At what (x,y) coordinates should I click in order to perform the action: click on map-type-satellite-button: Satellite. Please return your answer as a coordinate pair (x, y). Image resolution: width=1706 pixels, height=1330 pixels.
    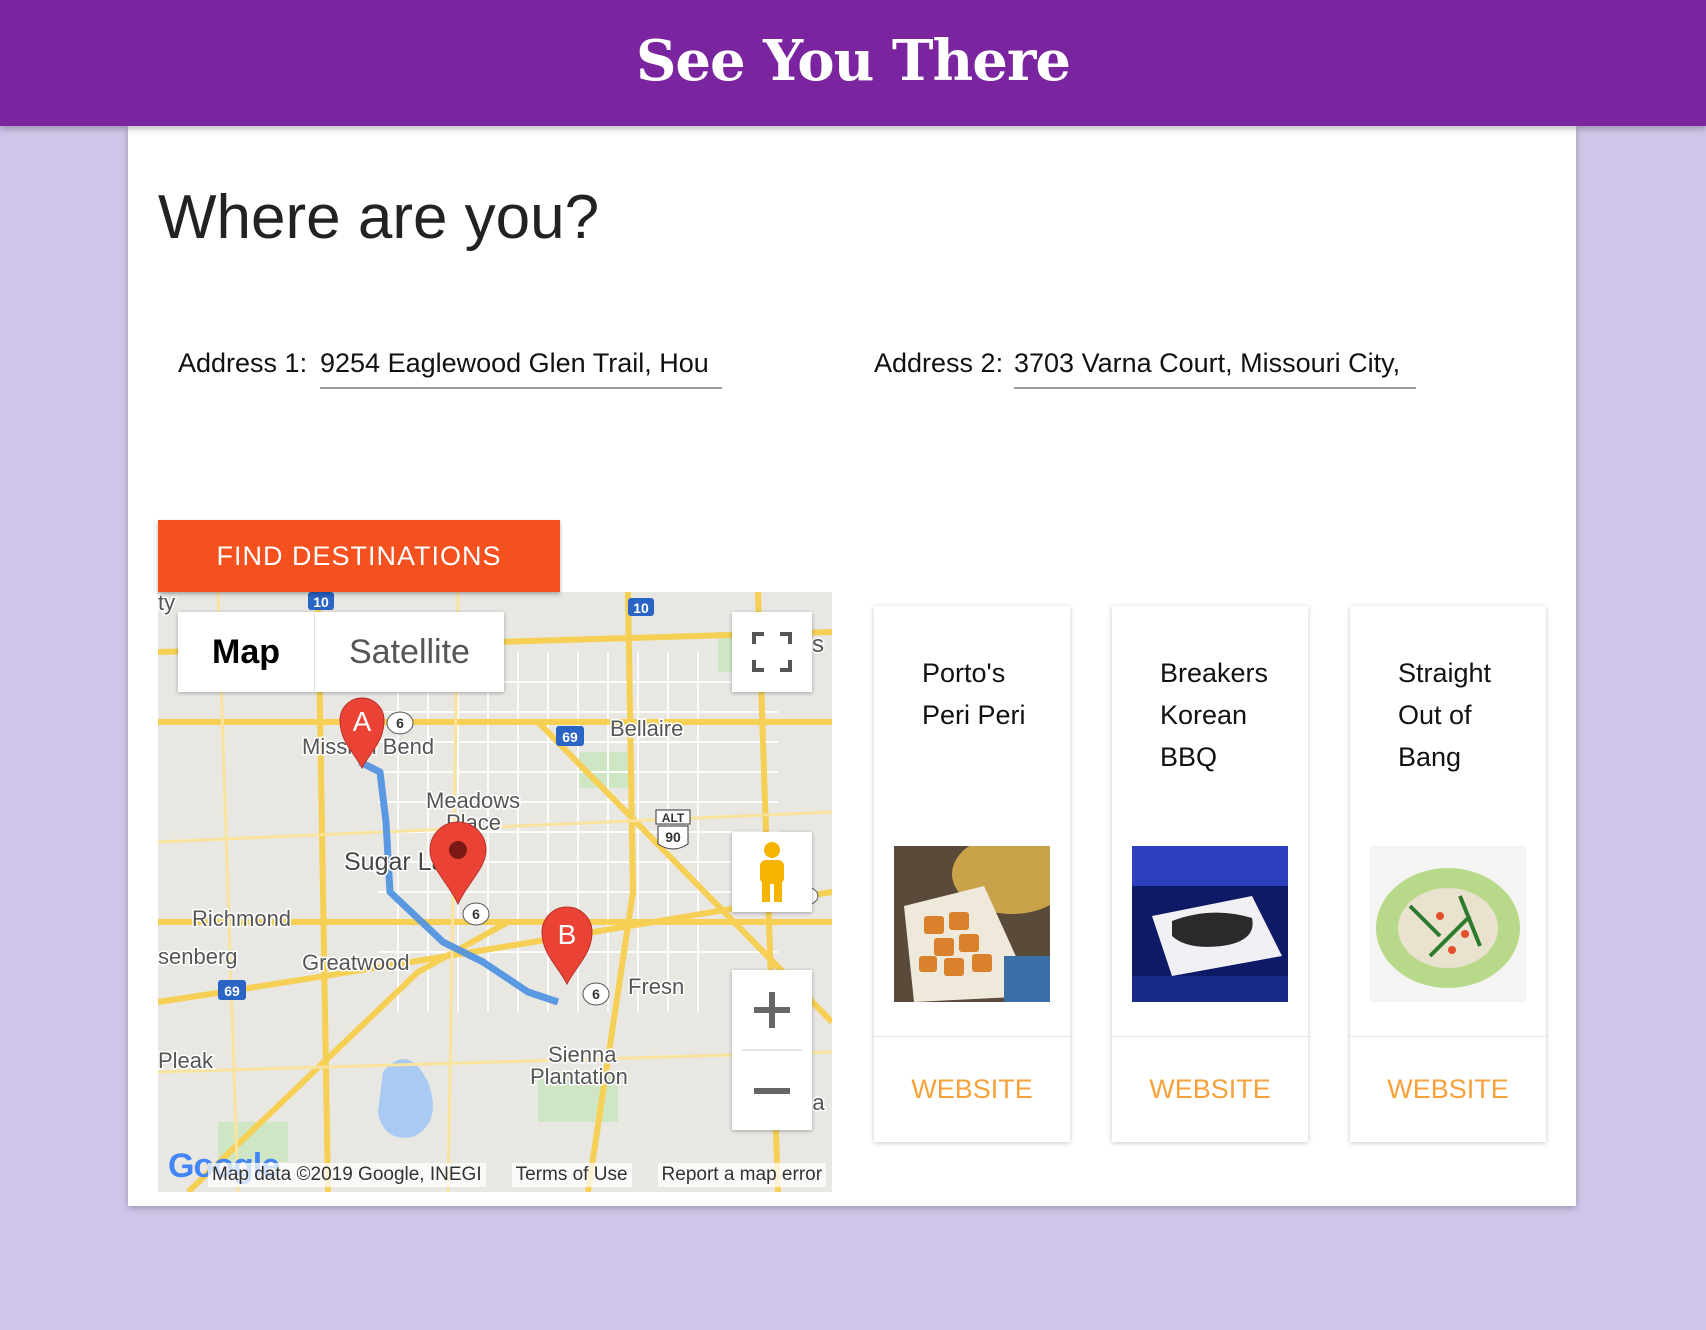
    Looking at the image, I should click on (409, 652).